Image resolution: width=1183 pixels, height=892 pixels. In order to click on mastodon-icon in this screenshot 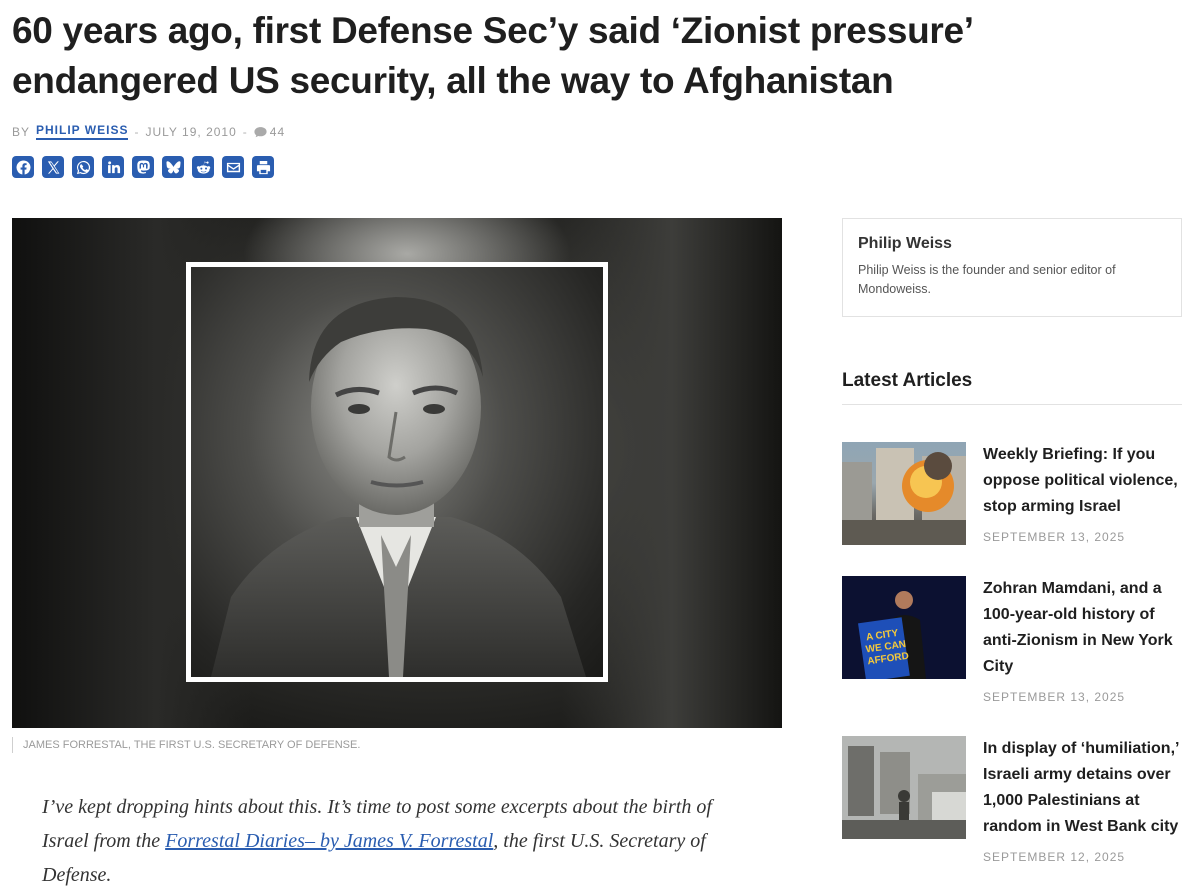, I will do `click(143, 166)`.